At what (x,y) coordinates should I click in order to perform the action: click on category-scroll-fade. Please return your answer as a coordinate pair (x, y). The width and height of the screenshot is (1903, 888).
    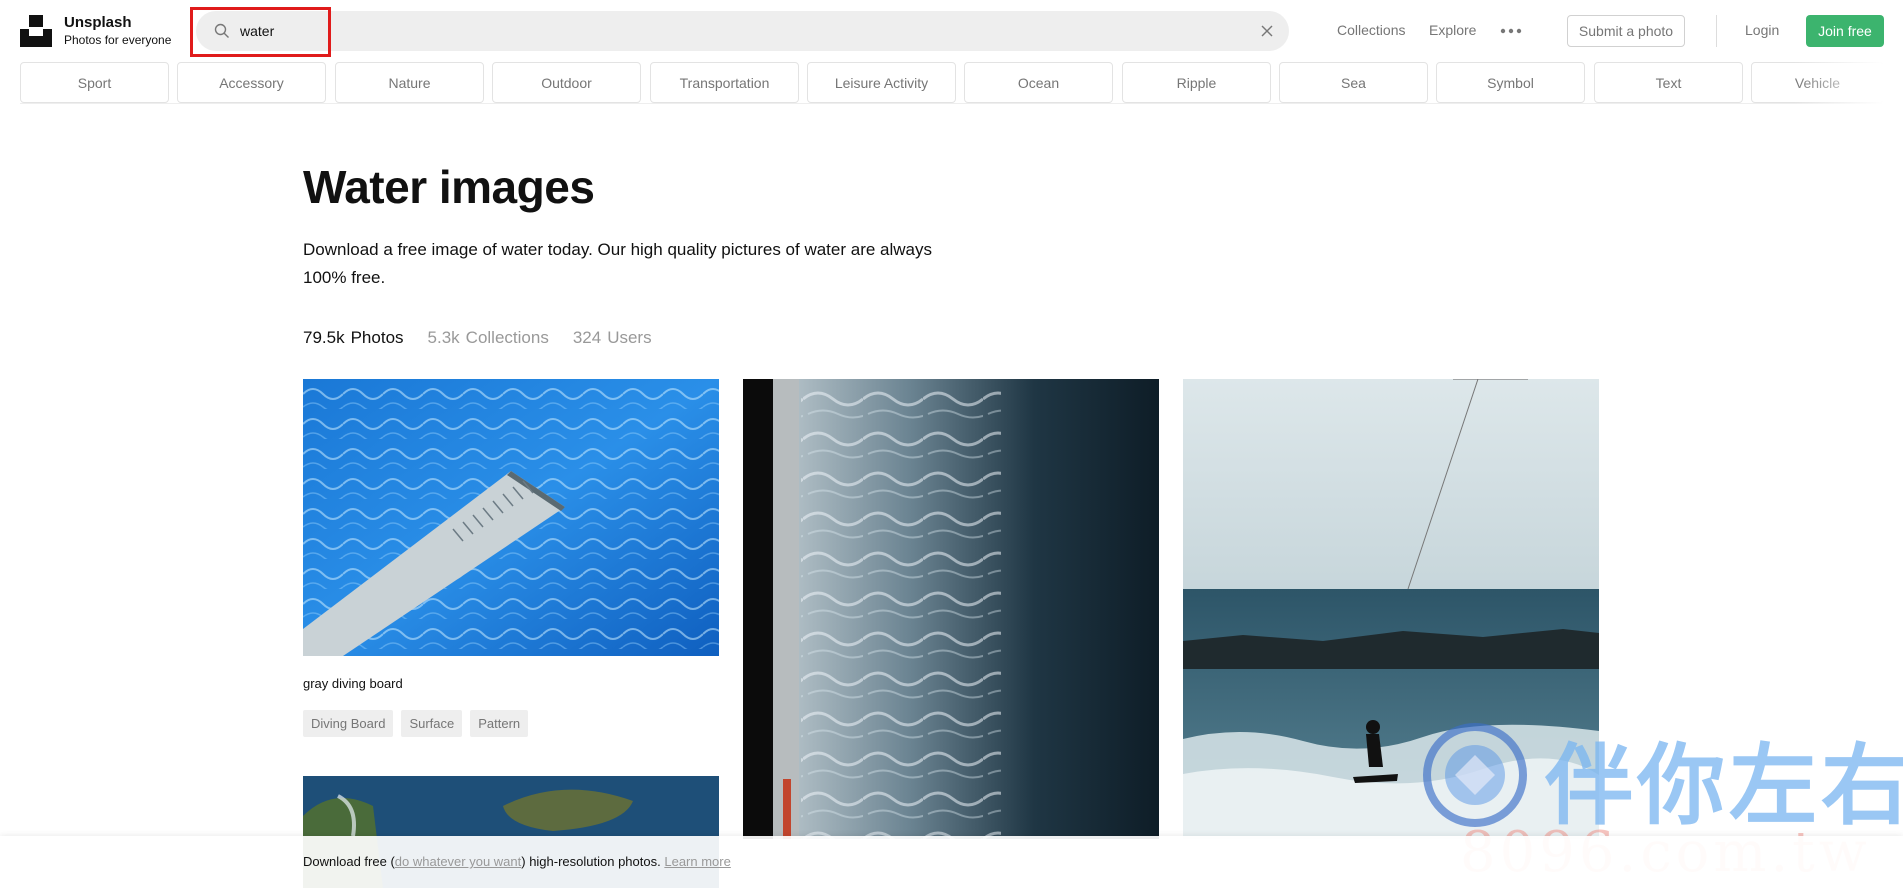
    Looking at the image, I should click on (1839, 83).